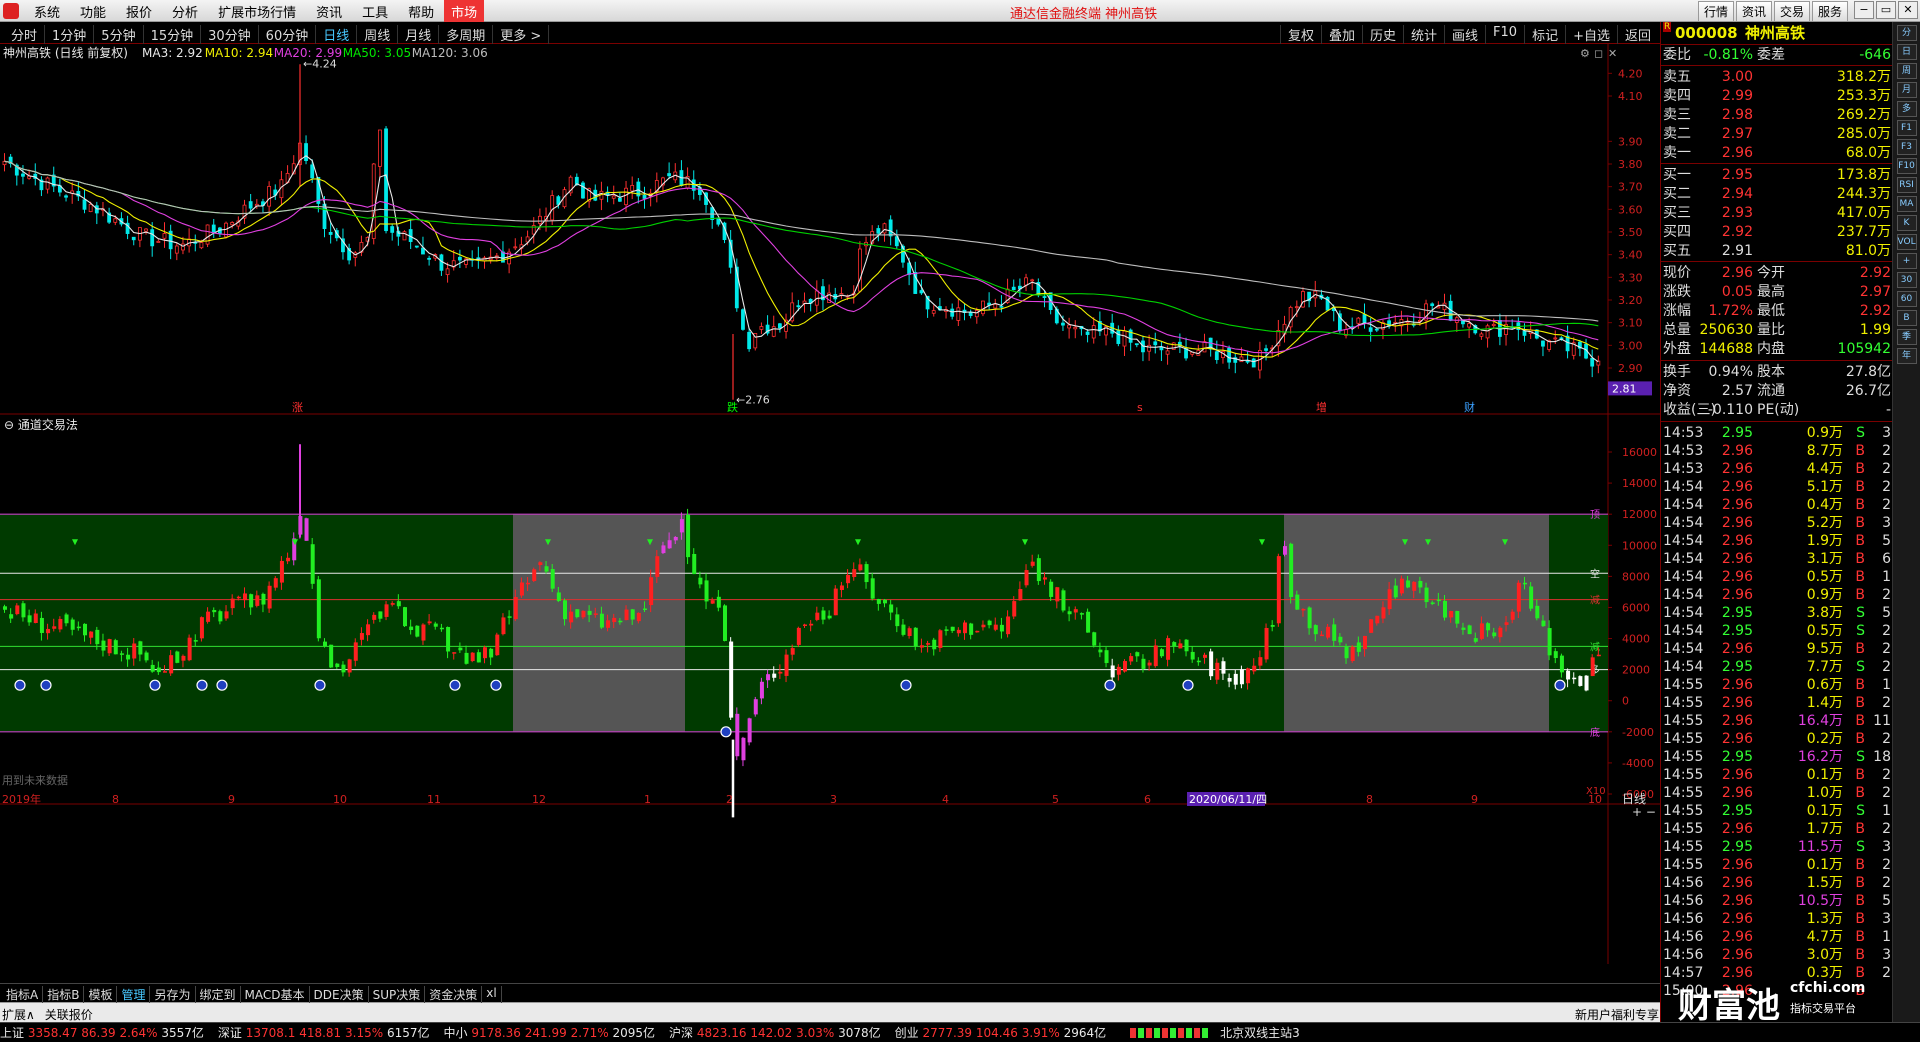  I want to click on side-icon-5: F1, so click(1906, 128).